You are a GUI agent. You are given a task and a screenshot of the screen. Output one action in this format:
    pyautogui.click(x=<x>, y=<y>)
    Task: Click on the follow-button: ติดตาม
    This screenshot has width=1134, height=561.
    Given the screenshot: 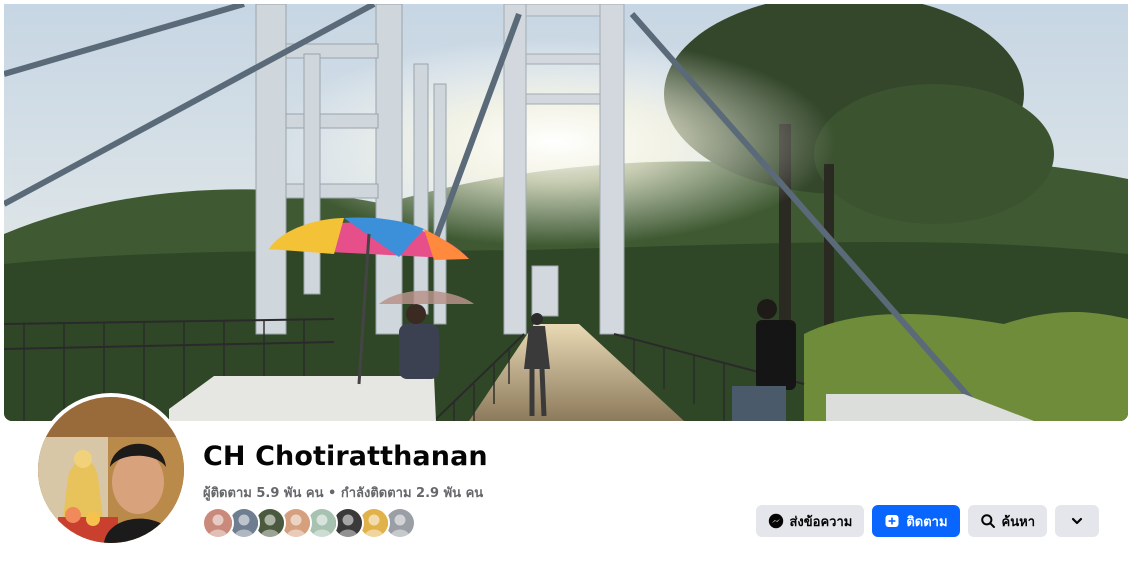 What is the action you would take?
    pyautogui.click(x=916, y=521)
    